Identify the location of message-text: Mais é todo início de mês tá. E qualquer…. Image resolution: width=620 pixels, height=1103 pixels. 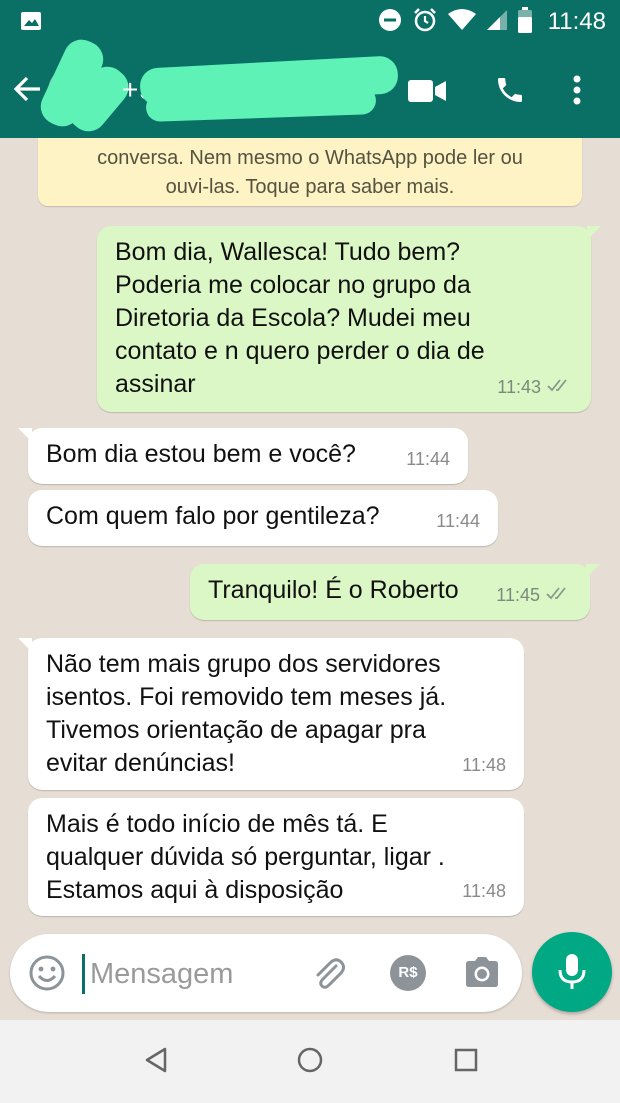
(245, 857).